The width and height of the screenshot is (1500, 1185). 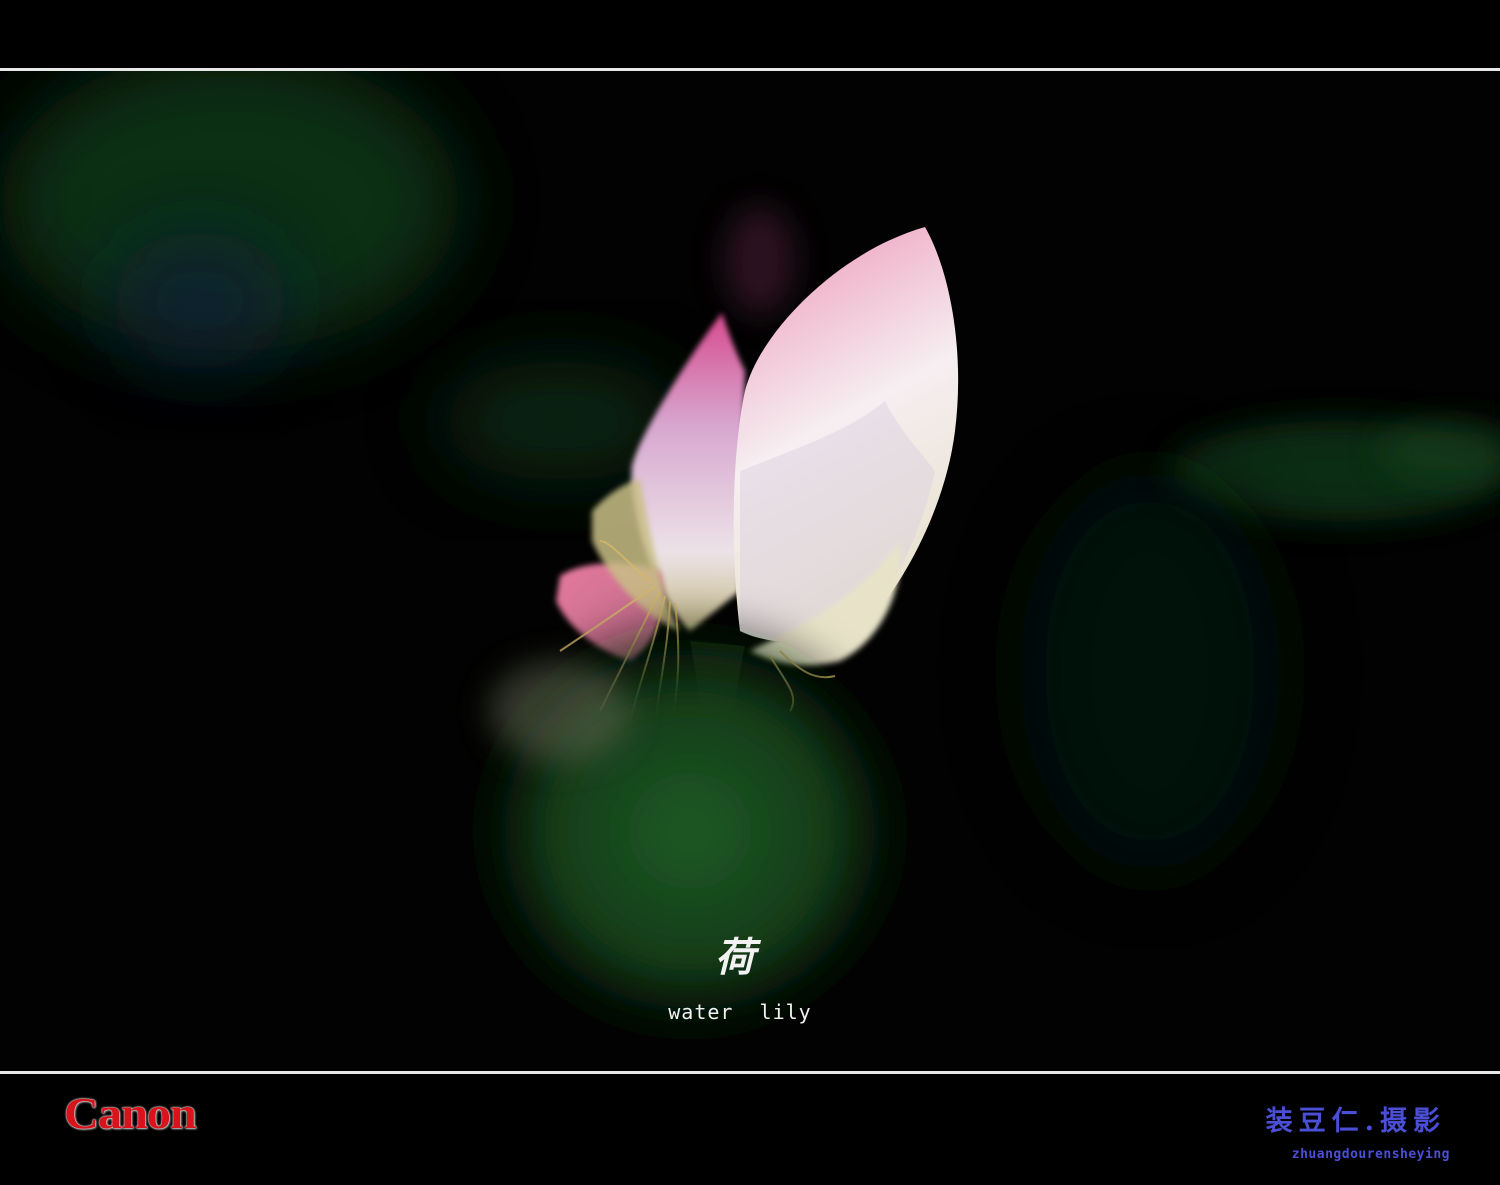 I want to click on bottom-divider, so click(x=750, y=1072).